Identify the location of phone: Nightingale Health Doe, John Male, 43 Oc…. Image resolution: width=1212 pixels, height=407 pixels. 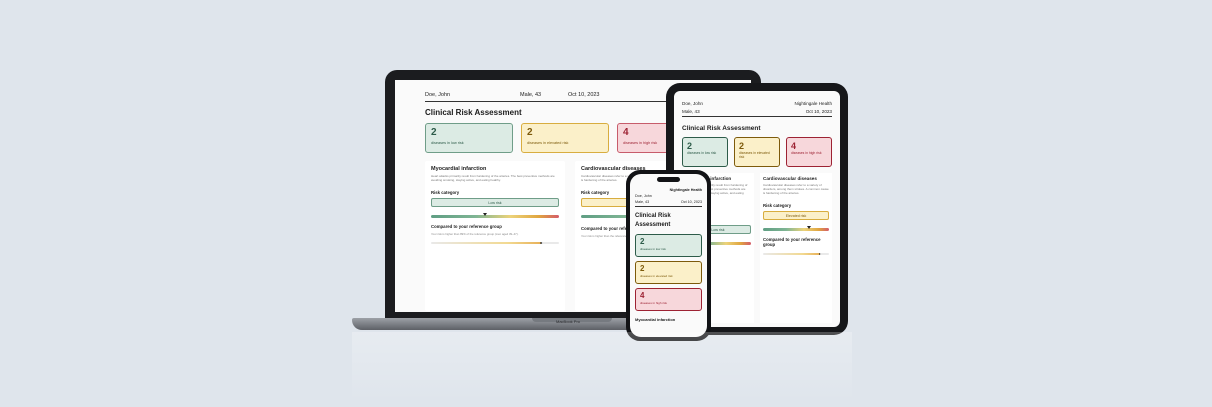
(668, 255).